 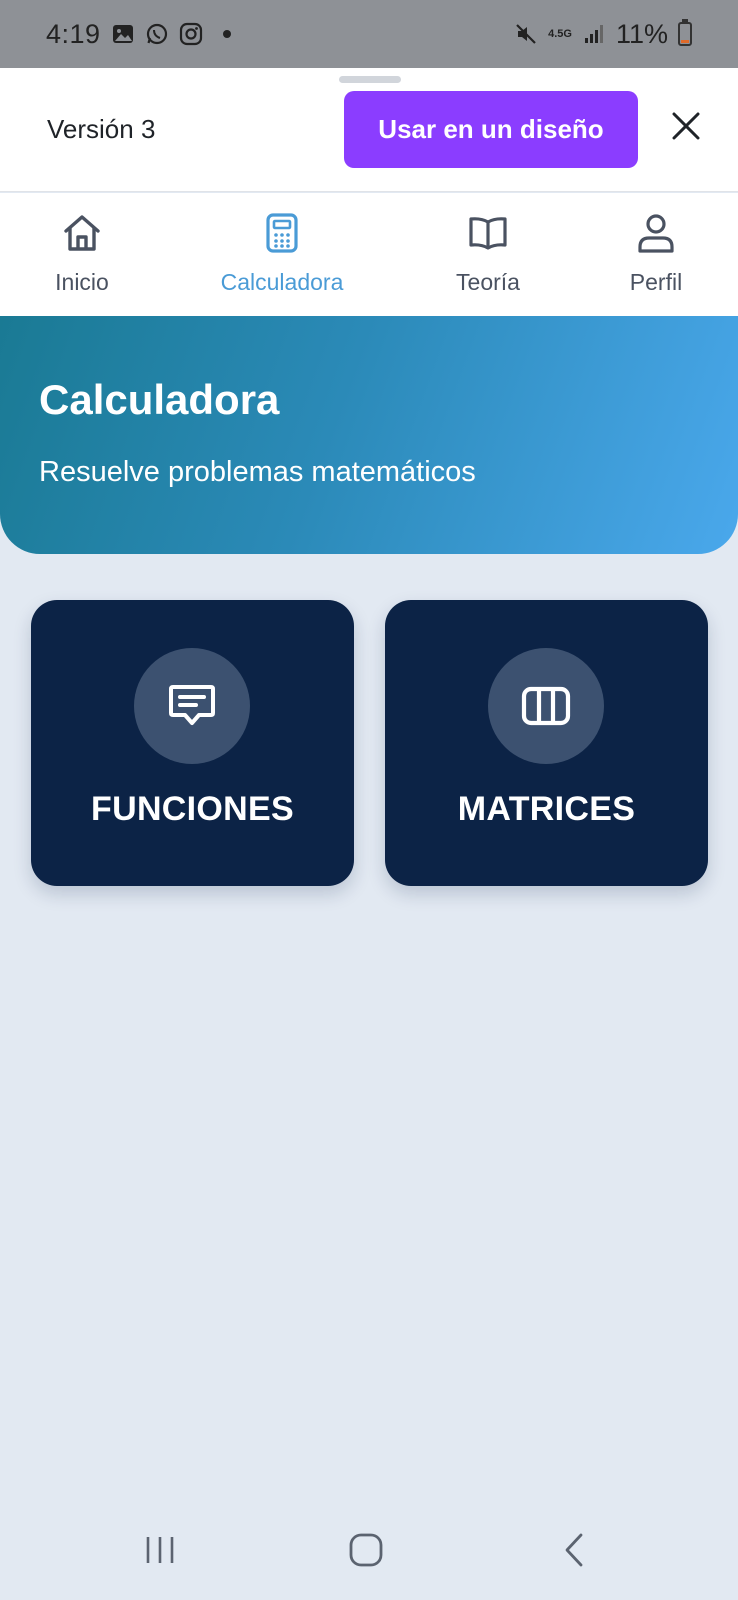 What do you see at coordinates (157, 34) in the screenshot?
I see `whatsapp-icon` at bounding box center [157, 34].